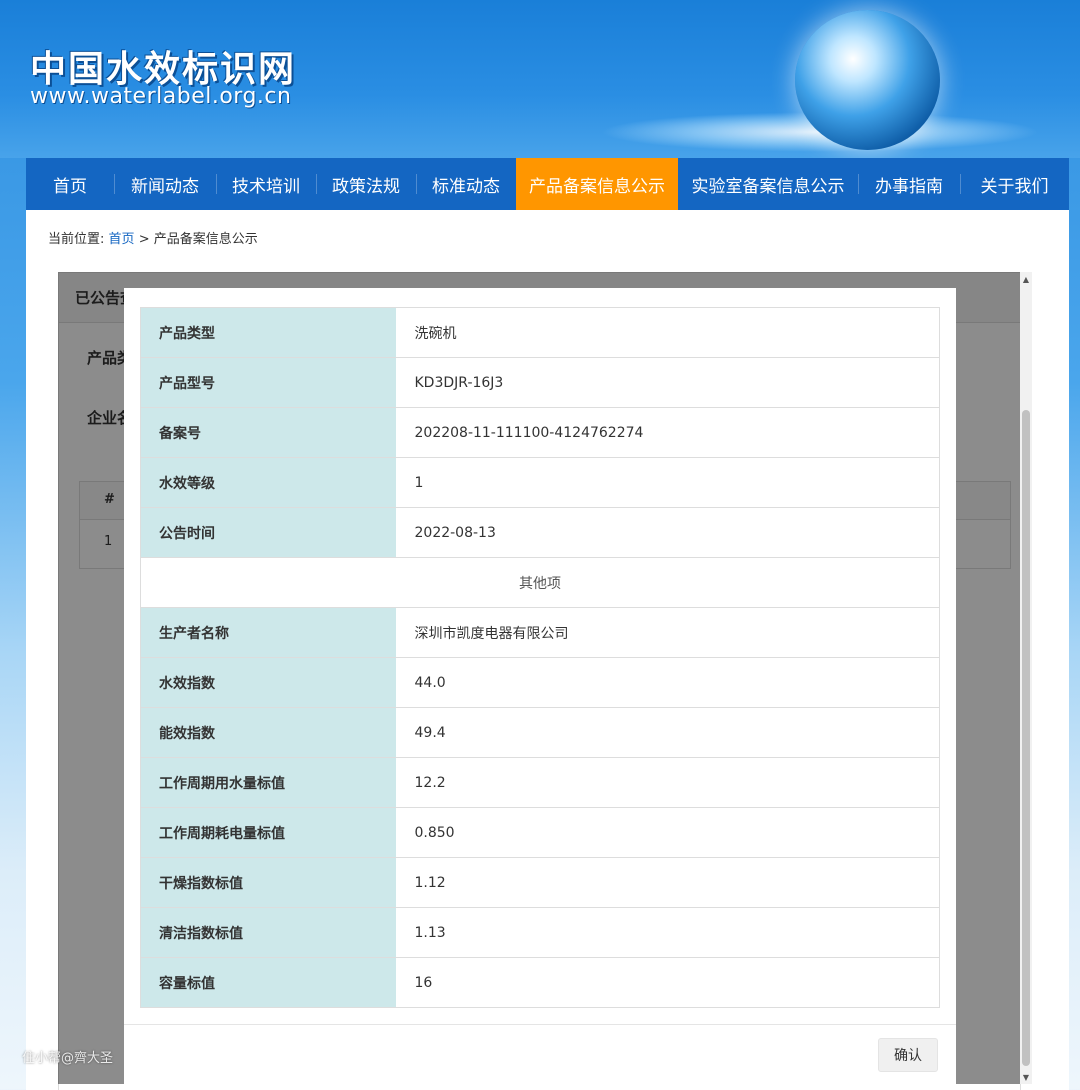 This screenshot has width=1080, height=1090. What do you see at coordinates (667, 632) in the screenshot?
I see `detail-value: 深圳市凯度电器有限公司` at bounding box center [667, 632].